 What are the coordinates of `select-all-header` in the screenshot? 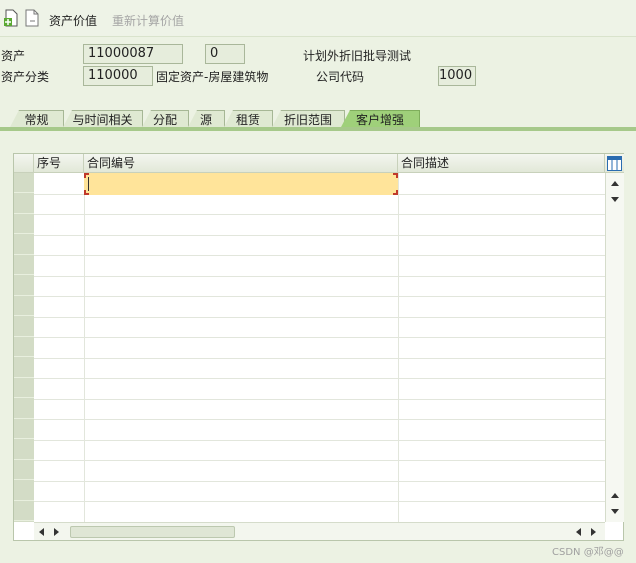 It's located at (24, 163).